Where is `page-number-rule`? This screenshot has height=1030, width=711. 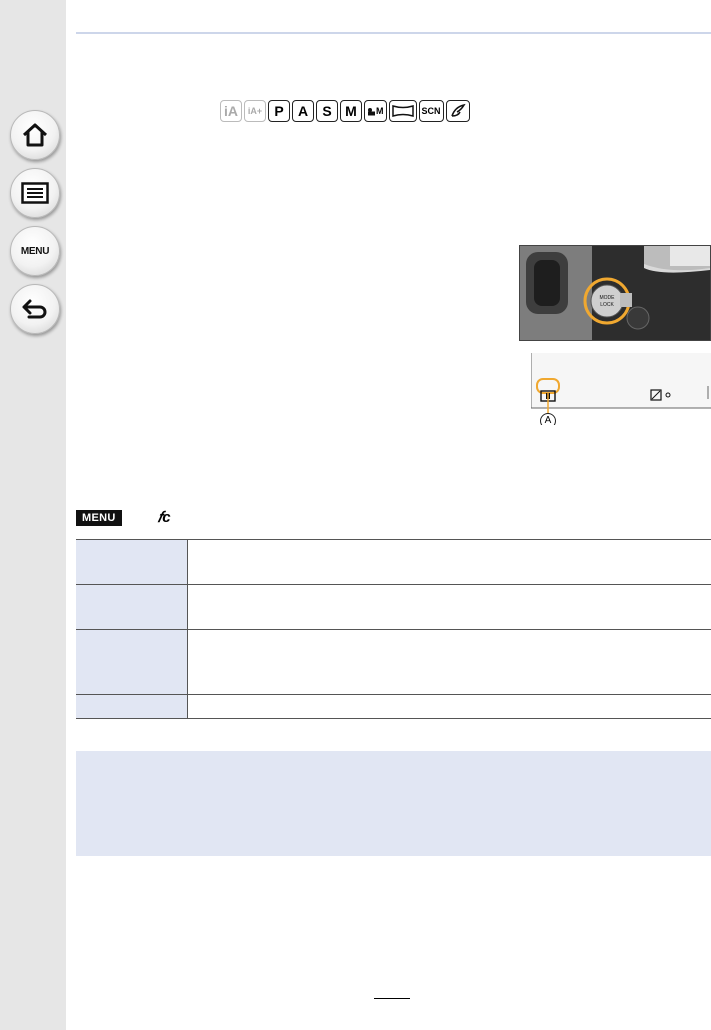 page-number-rule is located at coordinates (392, 998).